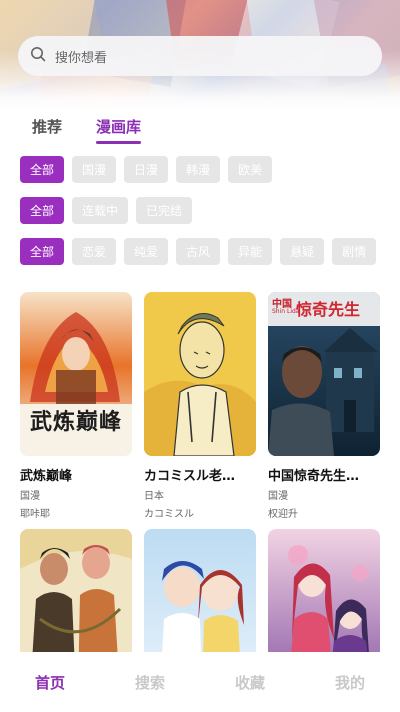 This screenshot has width=400, height=712. I want to click on comic-title: 武炼巅峰, so click(46, 476).